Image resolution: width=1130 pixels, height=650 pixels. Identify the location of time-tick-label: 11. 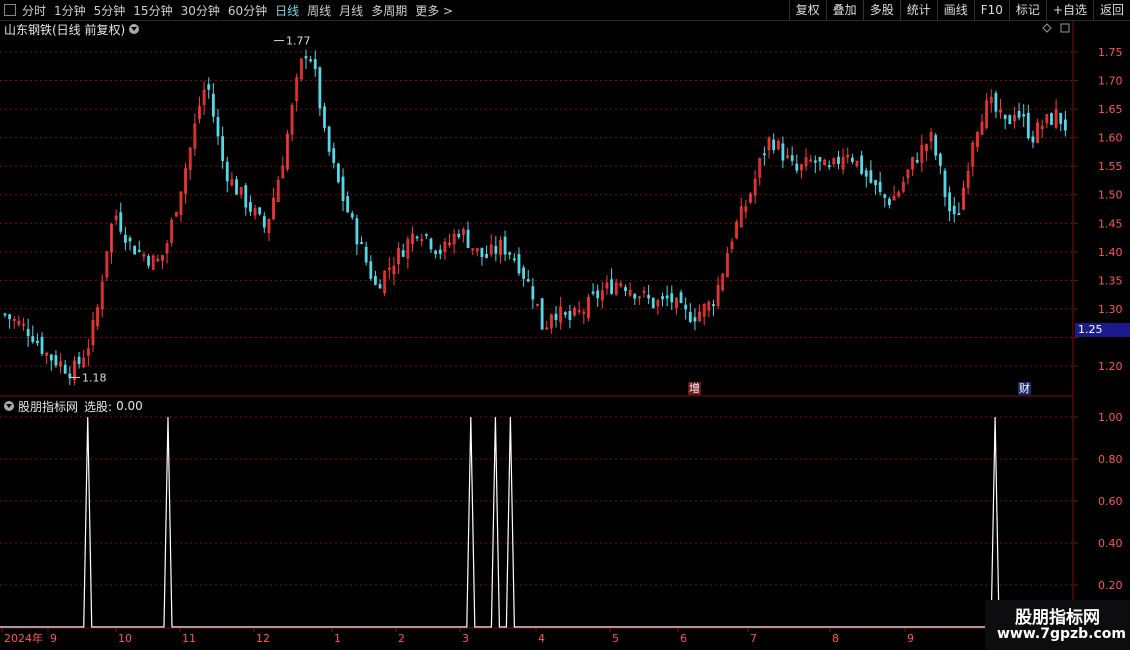
(189, 638).